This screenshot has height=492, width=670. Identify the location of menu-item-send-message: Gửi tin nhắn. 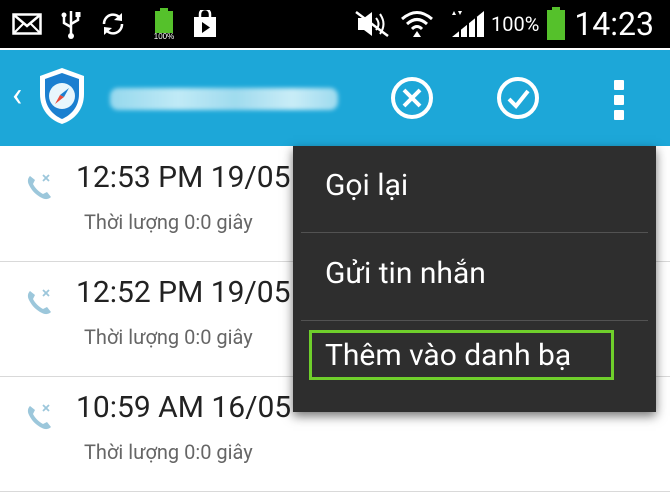
(474, 278).